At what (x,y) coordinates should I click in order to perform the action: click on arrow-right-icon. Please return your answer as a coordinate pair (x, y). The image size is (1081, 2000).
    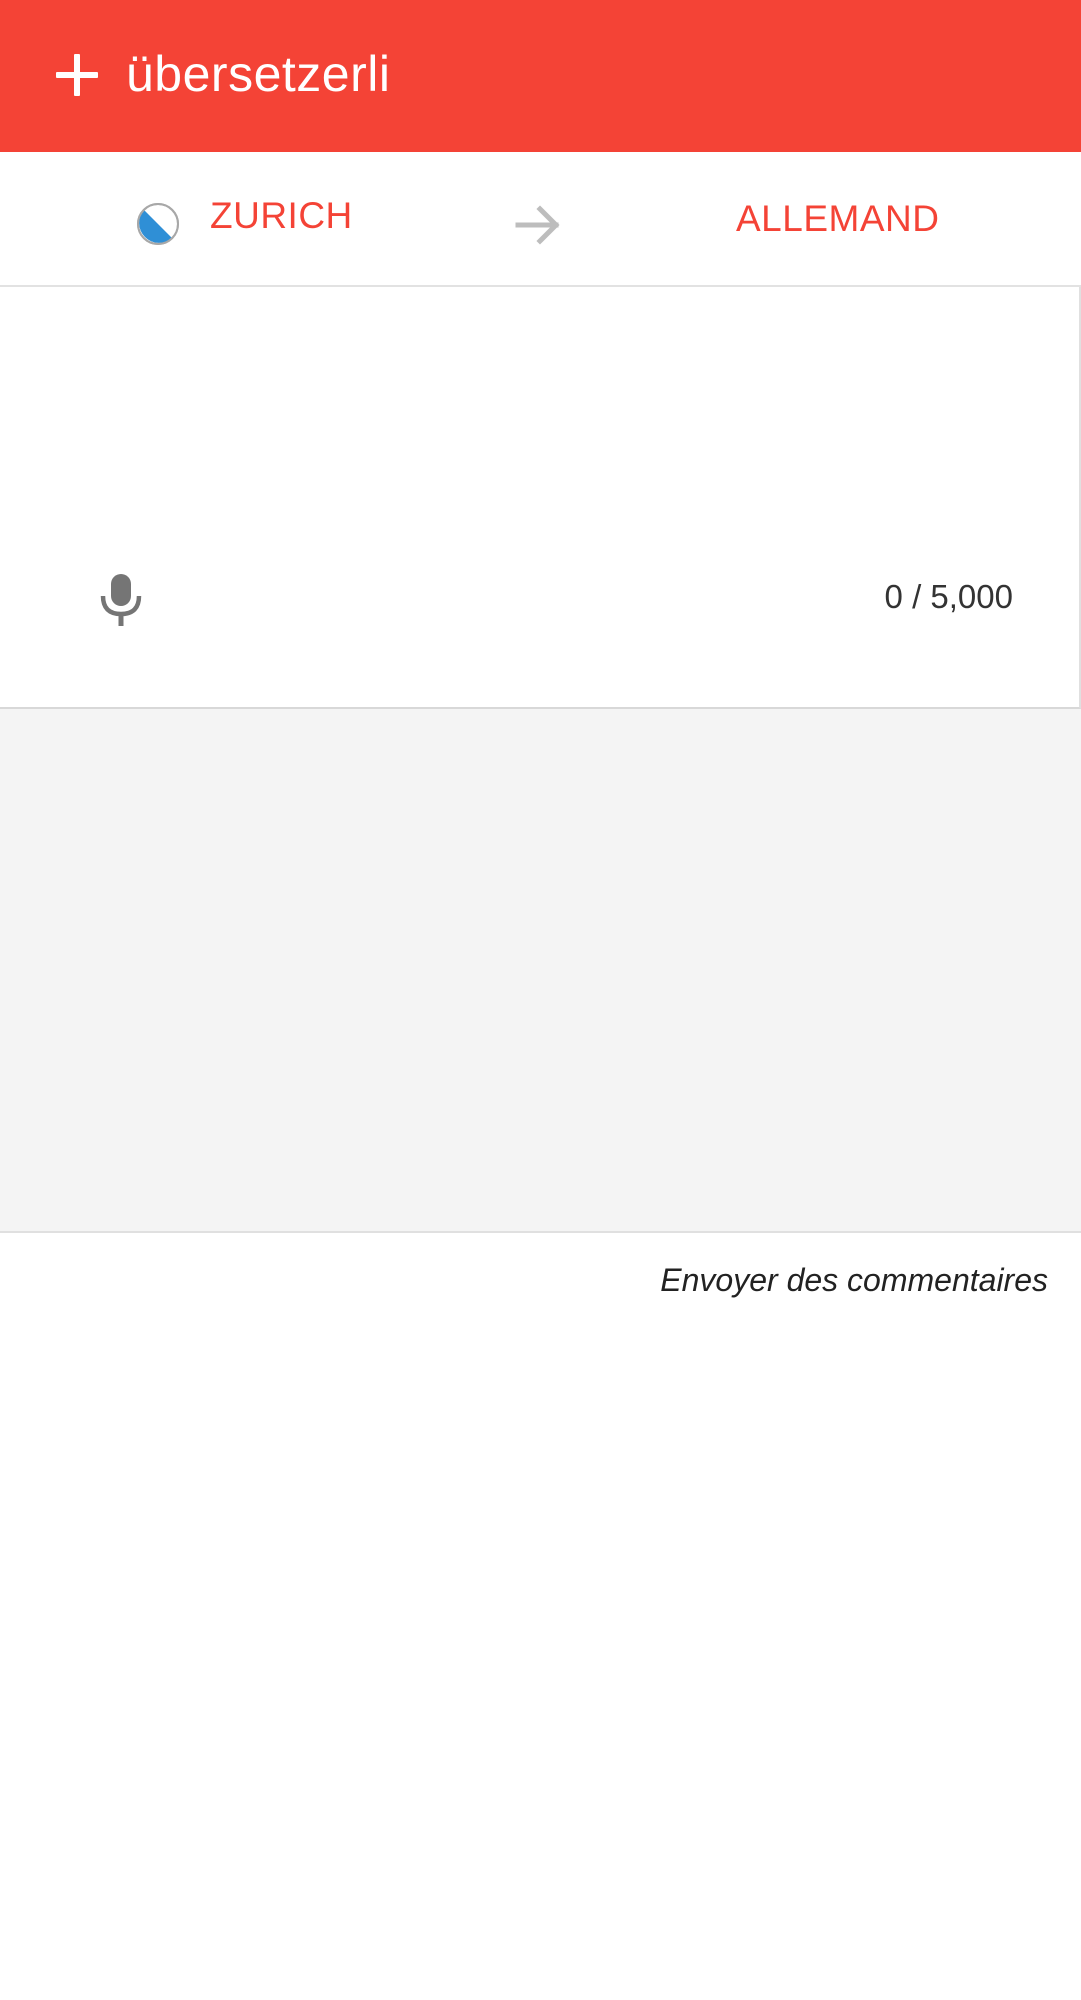
    Looking at the image, I should click on (537, 225).